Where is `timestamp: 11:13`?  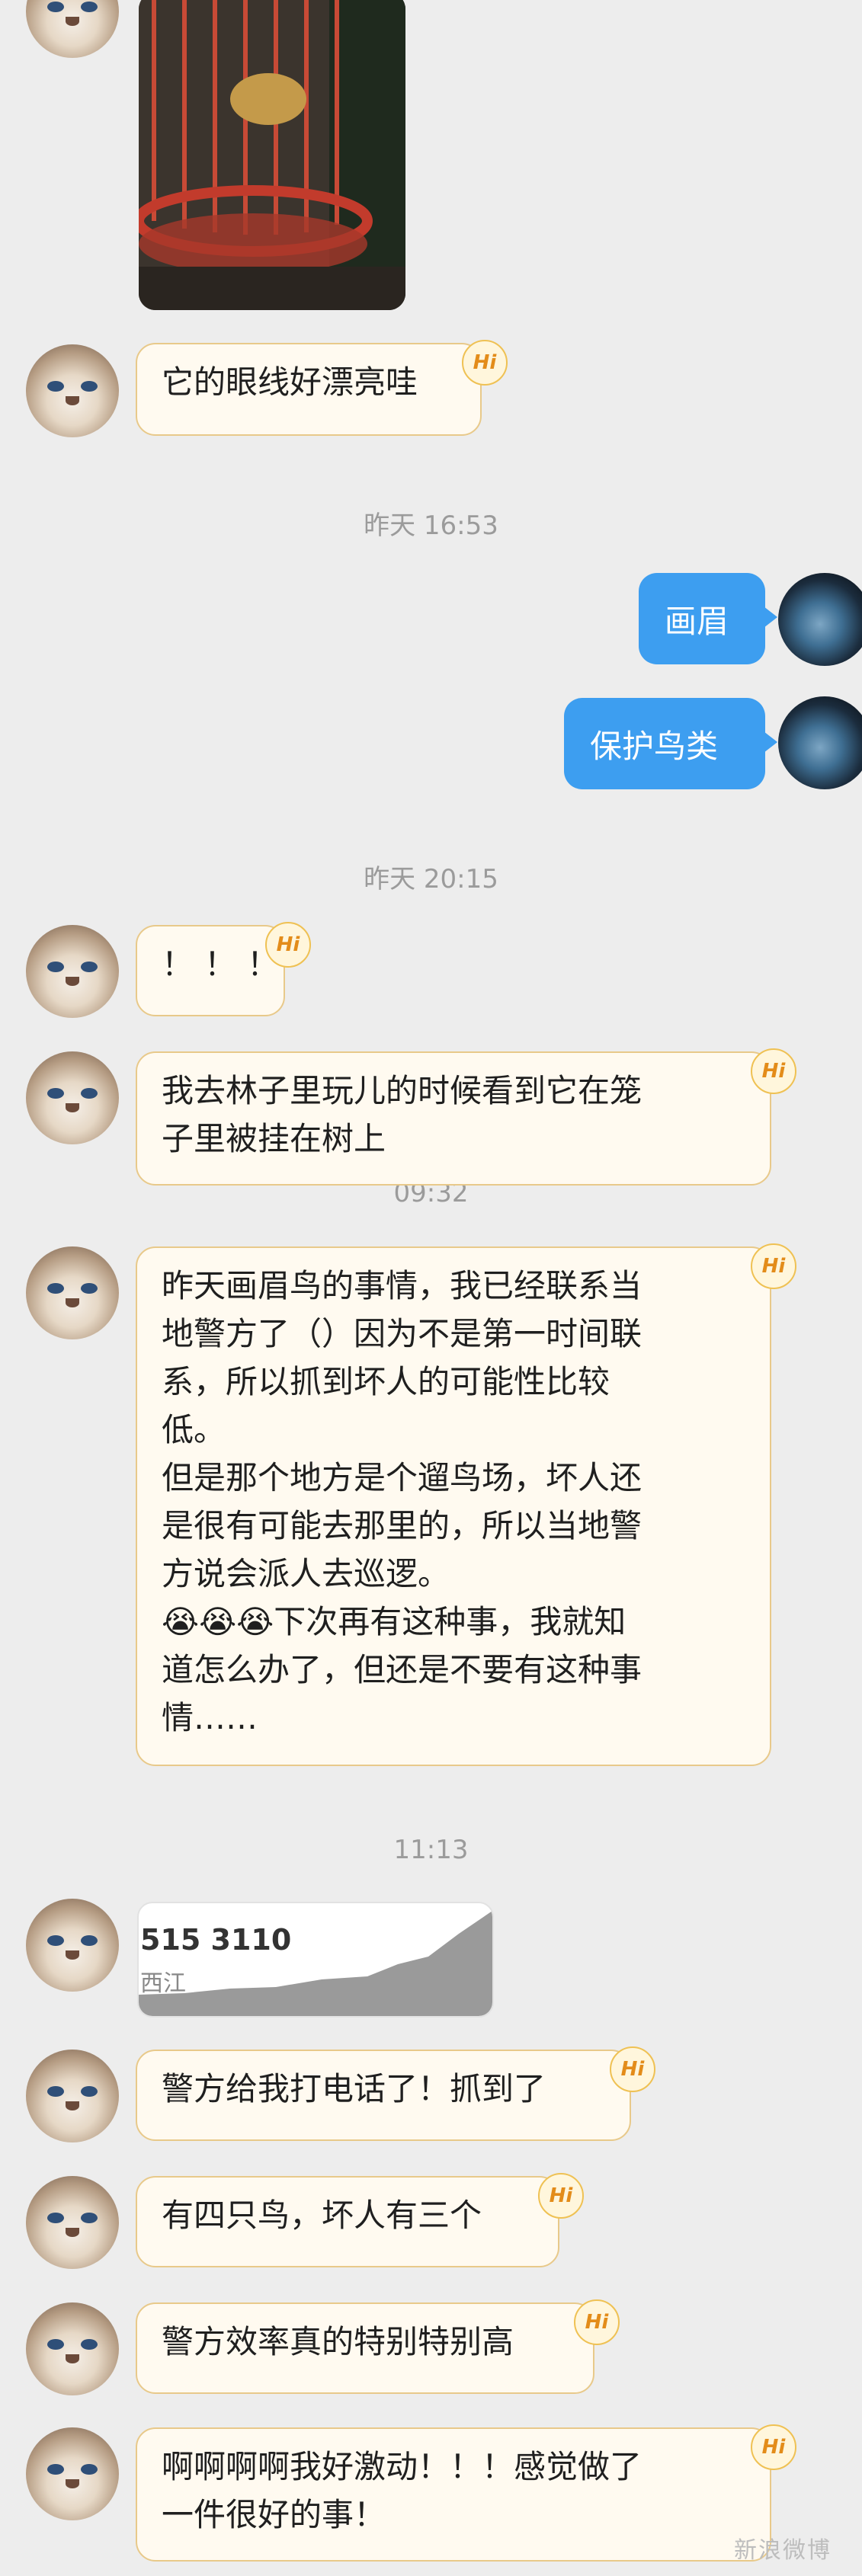 timestamp: 11:13 is located at coordinates (431, 1850).